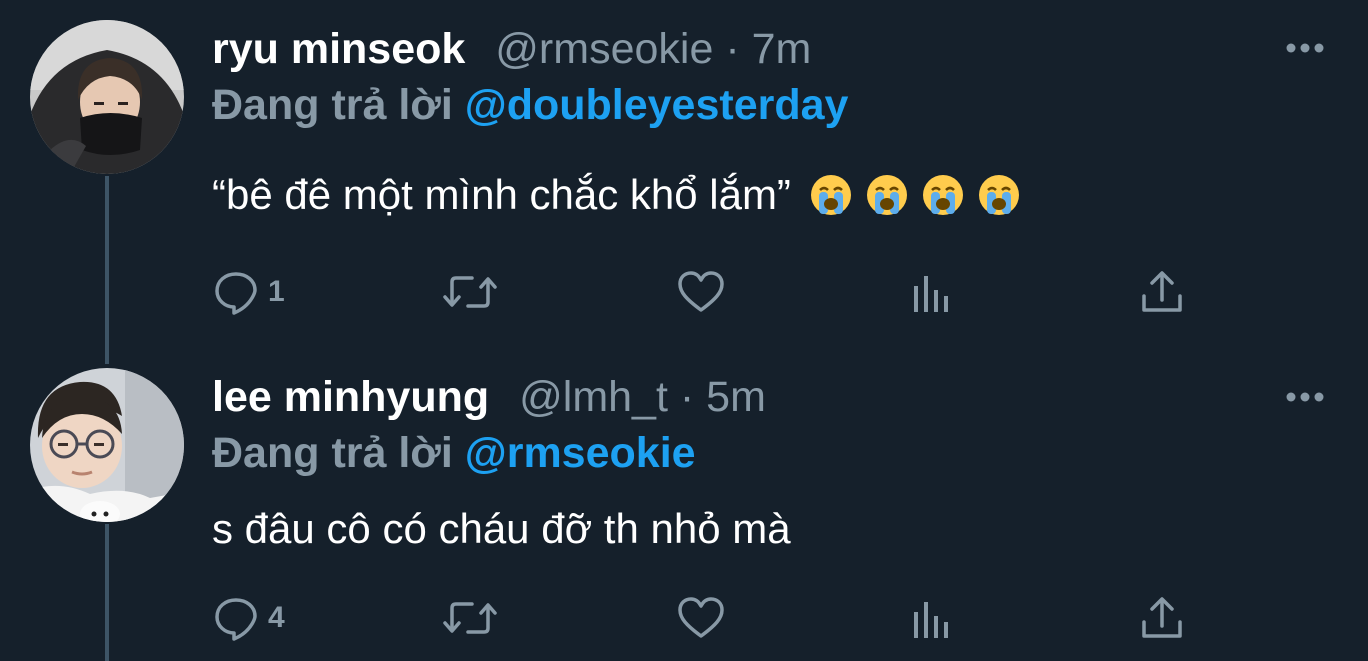 The height and width of the screenshot is (661, 1368). Describe the element at coordinates (501, 194) in the screenshot. I see `tweet-text-body: “bê đê một mình chắc khổ lắm”` at that location.